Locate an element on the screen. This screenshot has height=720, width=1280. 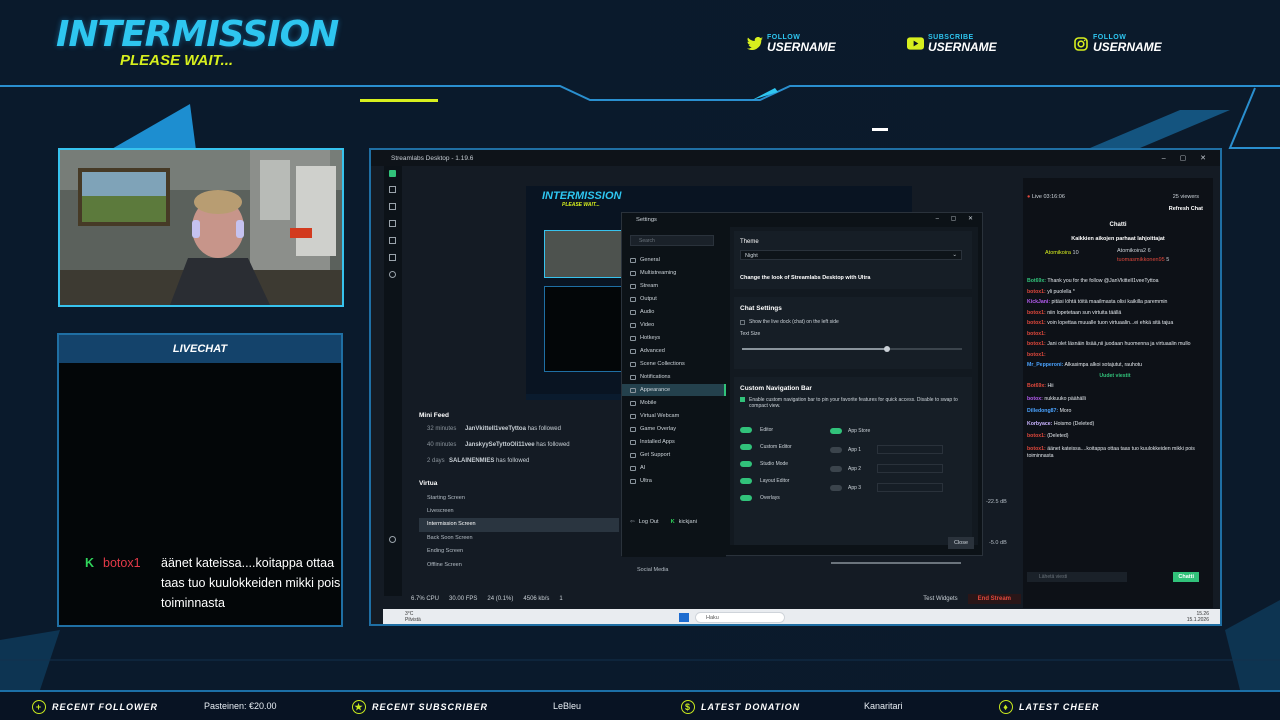
settings-gear-icon is located at coordinates (392, 539).